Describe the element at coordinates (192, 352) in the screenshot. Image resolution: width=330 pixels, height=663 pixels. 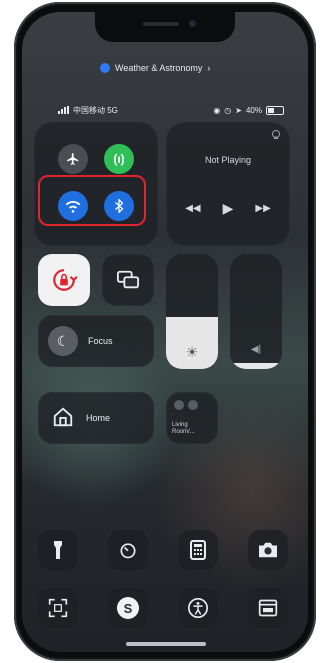
I see `sun-icon: ☀` at that location.